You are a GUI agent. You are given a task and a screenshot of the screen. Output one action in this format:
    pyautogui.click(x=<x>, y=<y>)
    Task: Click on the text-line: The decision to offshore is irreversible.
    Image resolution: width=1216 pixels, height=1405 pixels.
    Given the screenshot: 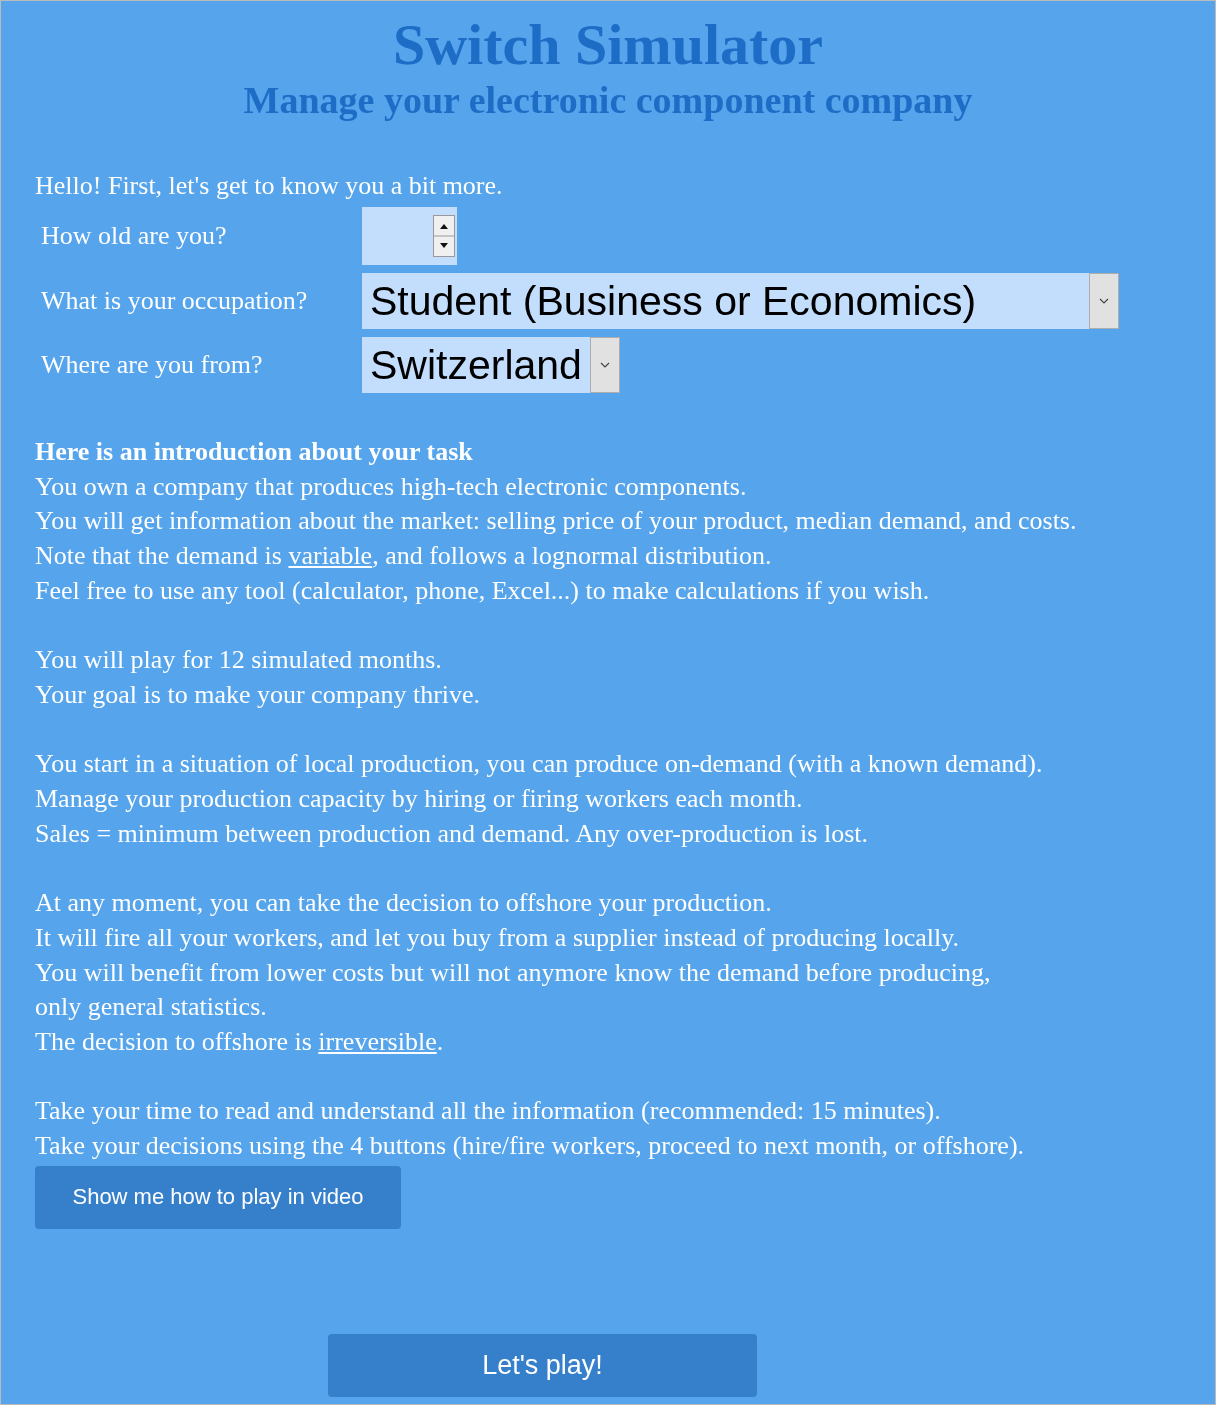 What is the action you would take?
    pyautogui.click(x=239, y=1041)
    